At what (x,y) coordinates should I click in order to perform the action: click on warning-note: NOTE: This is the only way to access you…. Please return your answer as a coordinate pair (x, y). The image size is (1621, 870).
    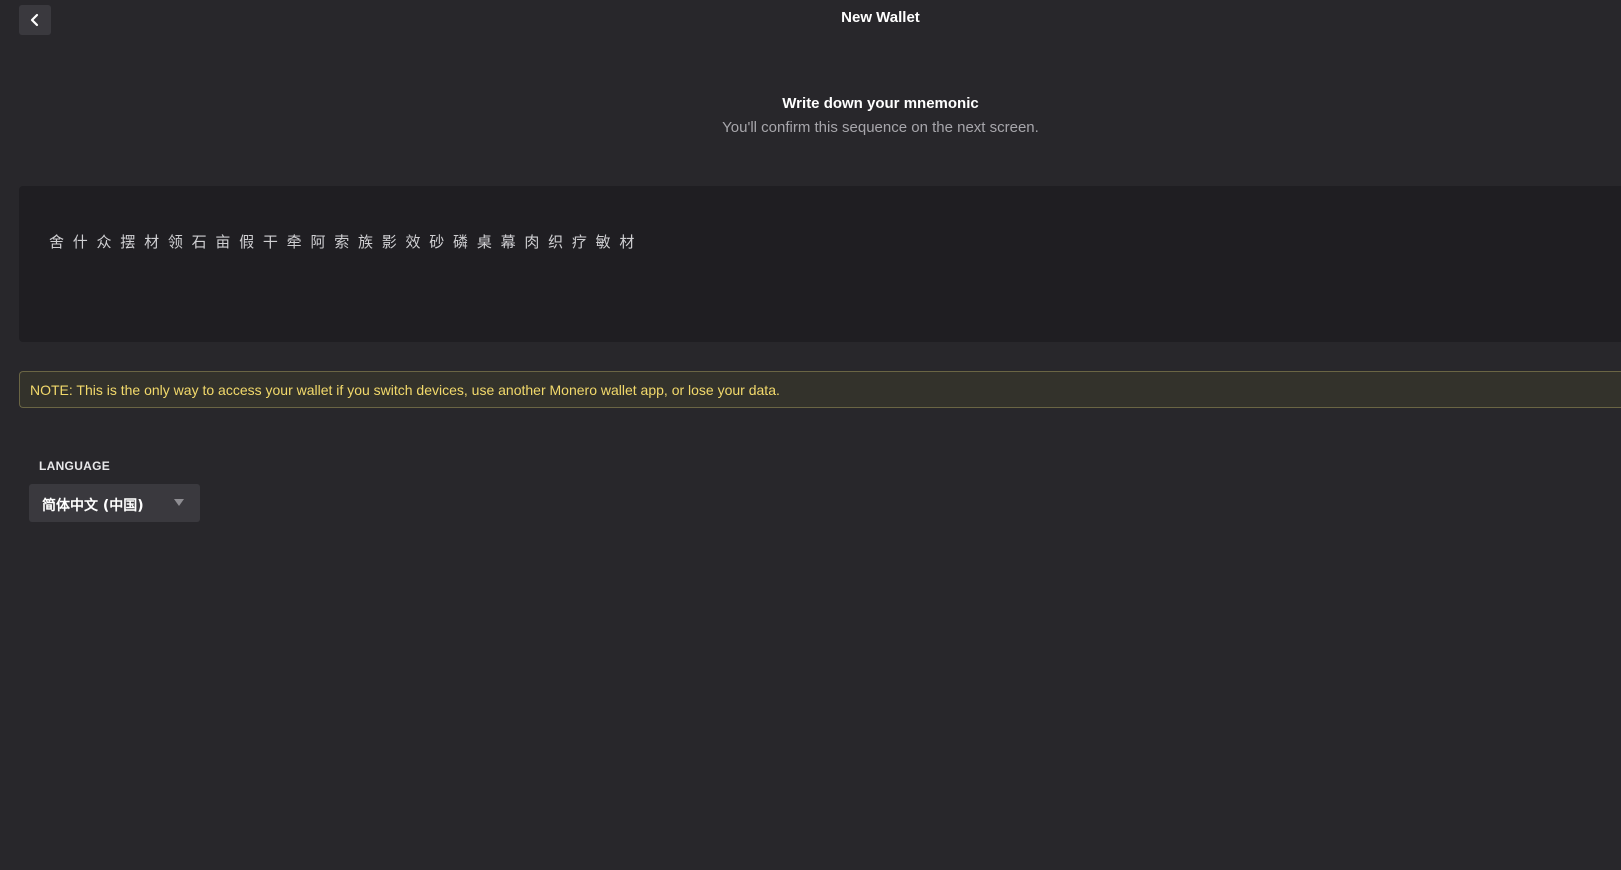
    Looking at the image, I should click on (820, 389).